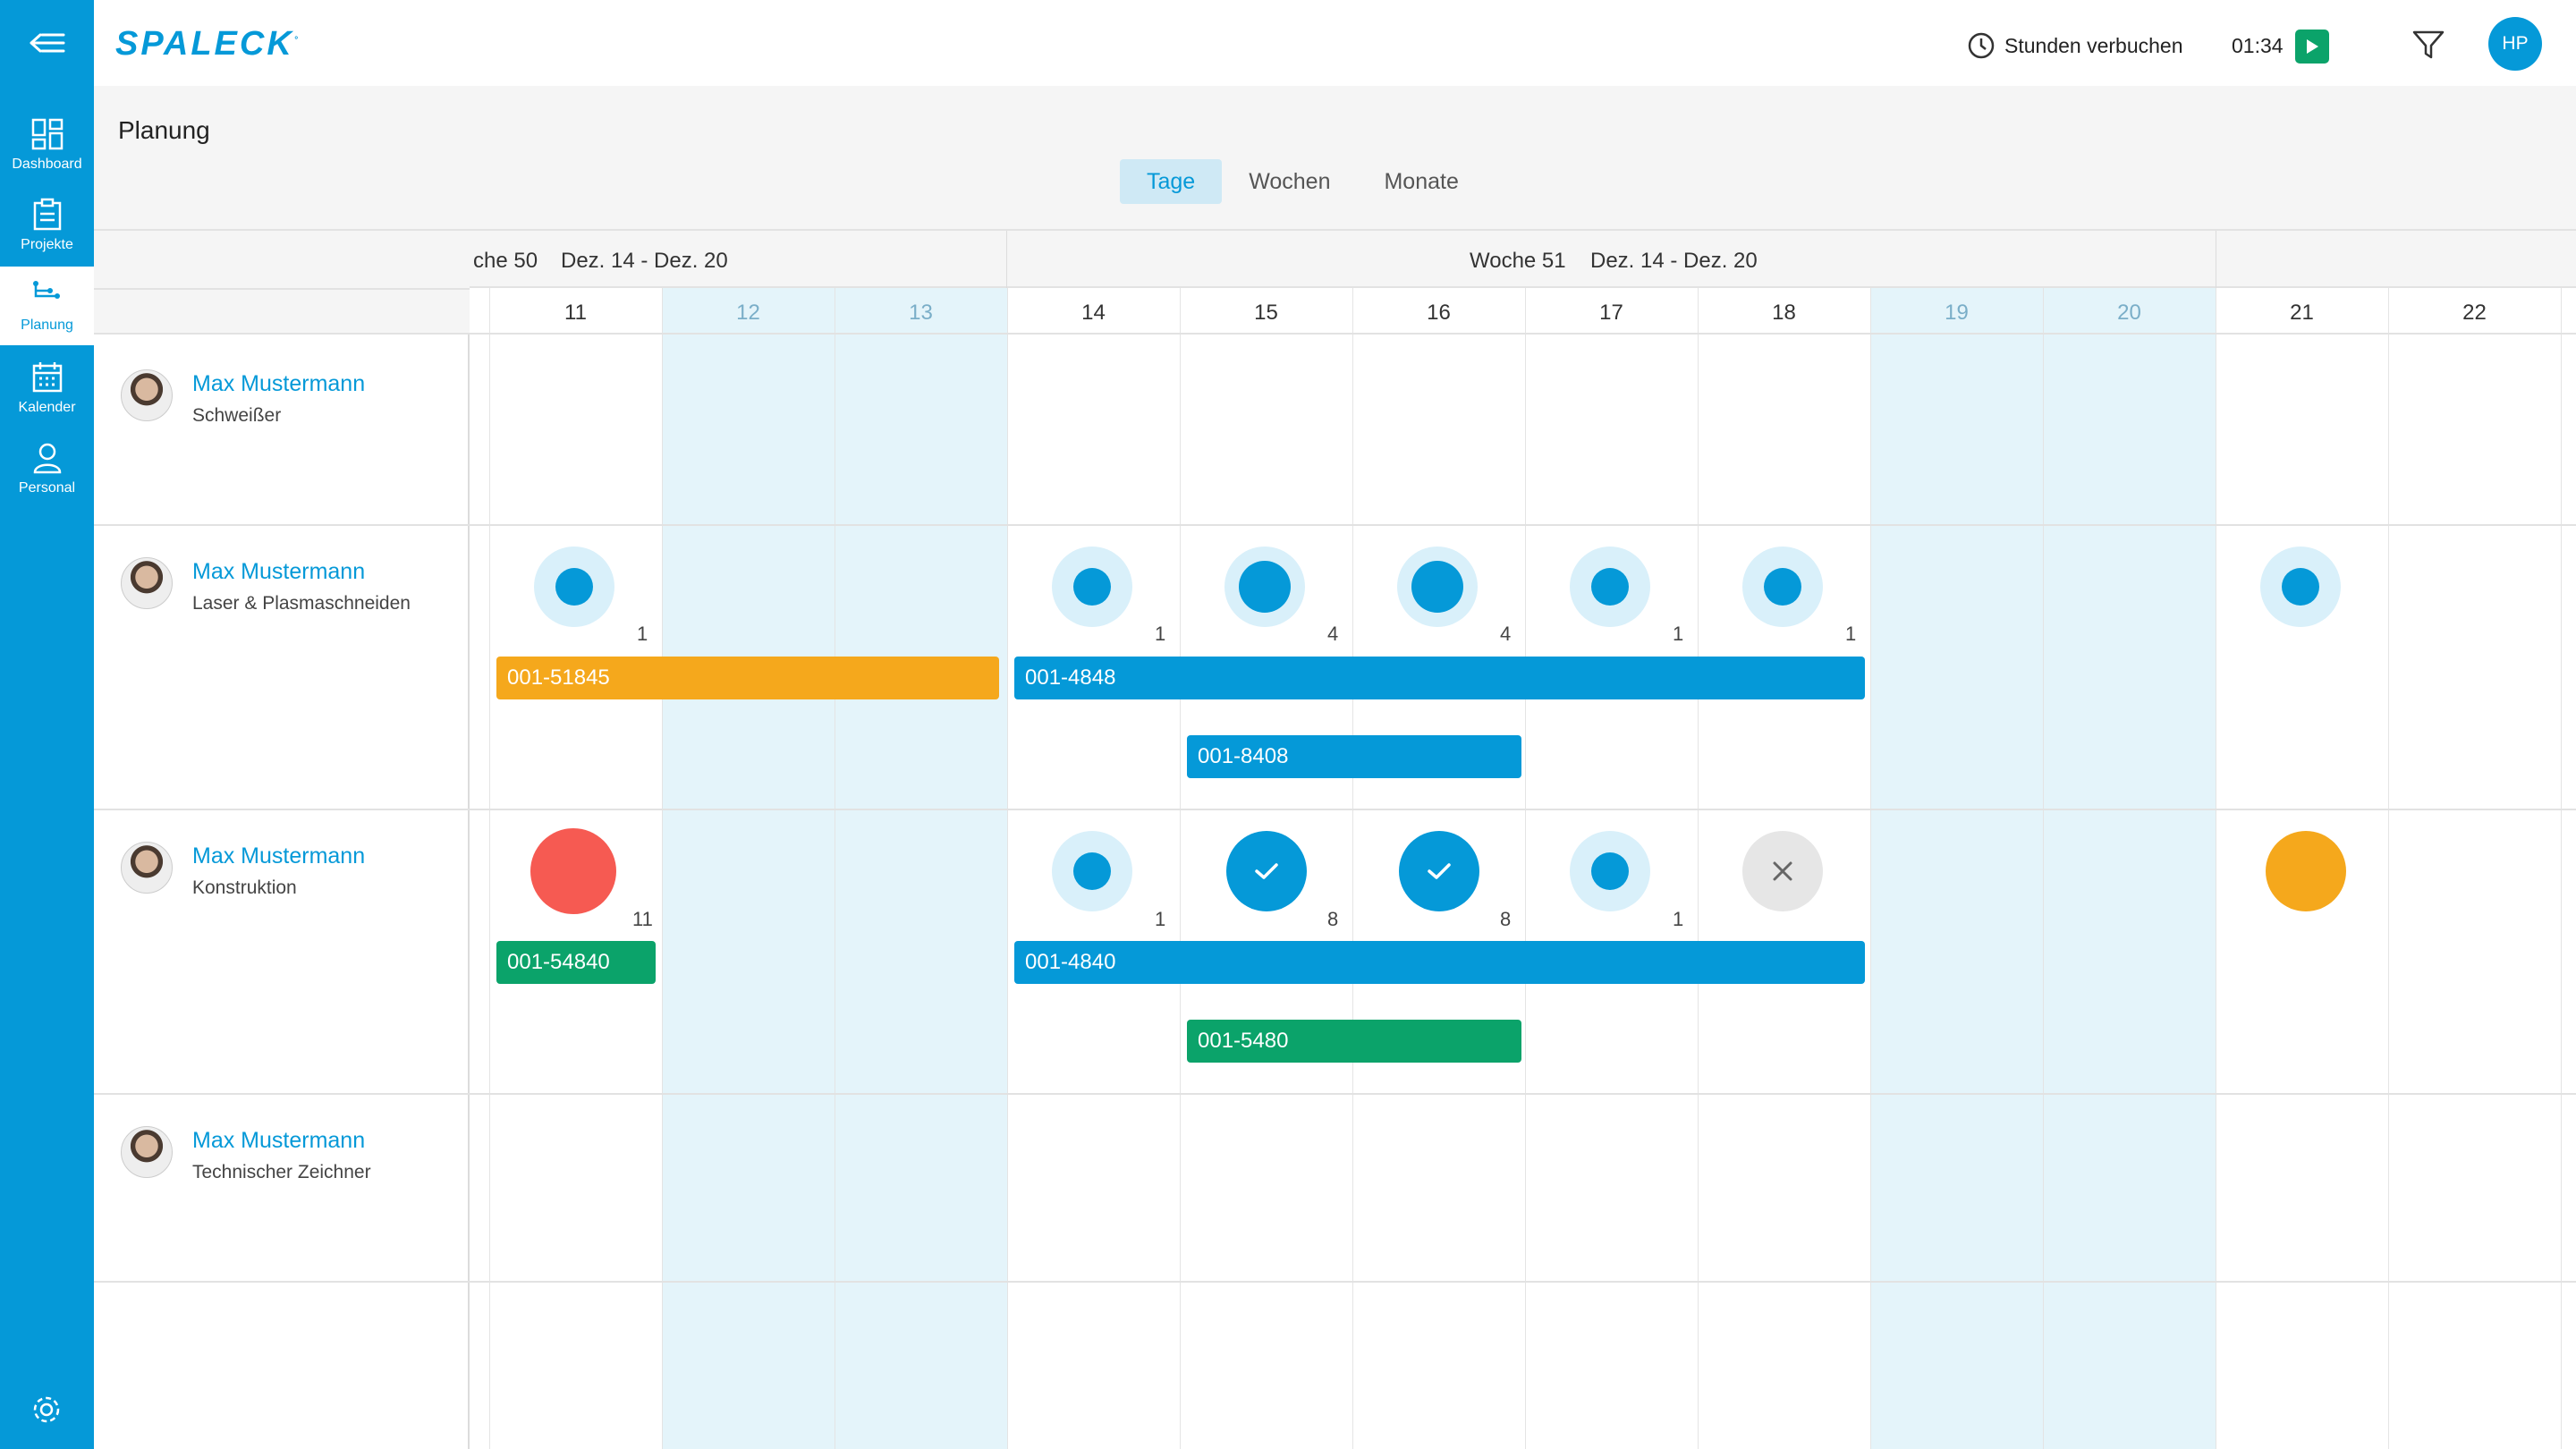  What do you see at coordinates (1611, 313) in the screenshot?
I see `day-label: 17` at bounding box center [1611, 313].